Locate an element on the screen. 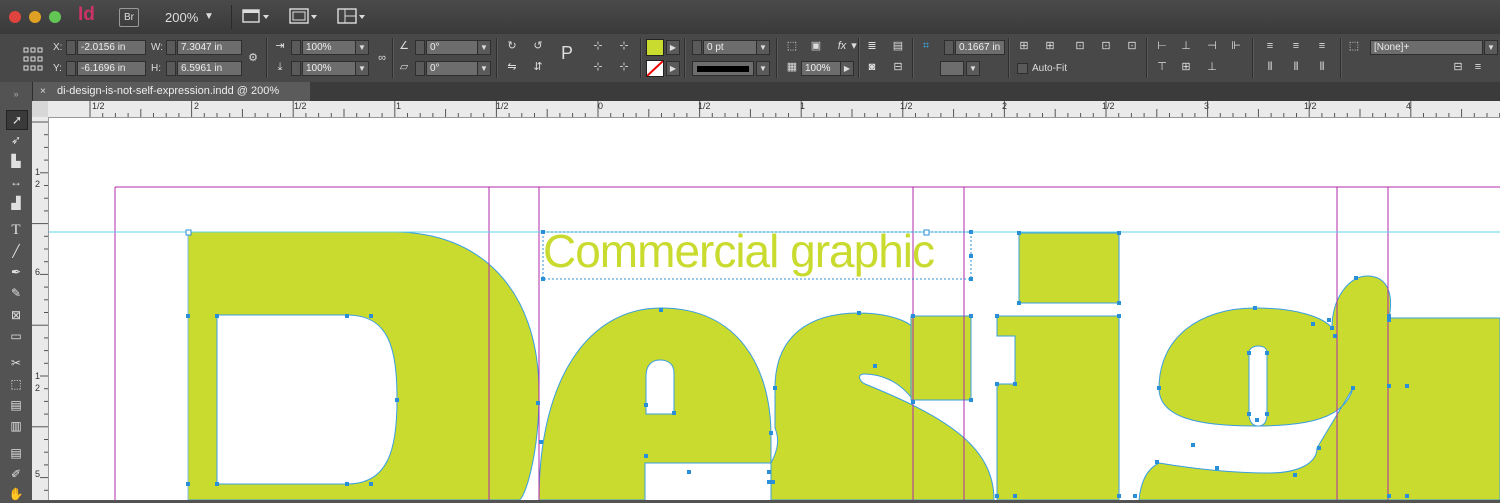 Image resolution: width=1500 pixels, height=503 pixels. opacity-field: 100% is located at coordinates (821, 68).